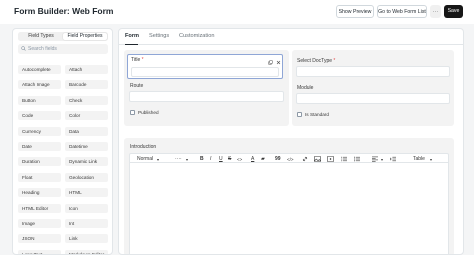  What do you see at coordinates (453, 11) in the screenshot?
I see `save-button: Save` at bounding box center [453, 11].